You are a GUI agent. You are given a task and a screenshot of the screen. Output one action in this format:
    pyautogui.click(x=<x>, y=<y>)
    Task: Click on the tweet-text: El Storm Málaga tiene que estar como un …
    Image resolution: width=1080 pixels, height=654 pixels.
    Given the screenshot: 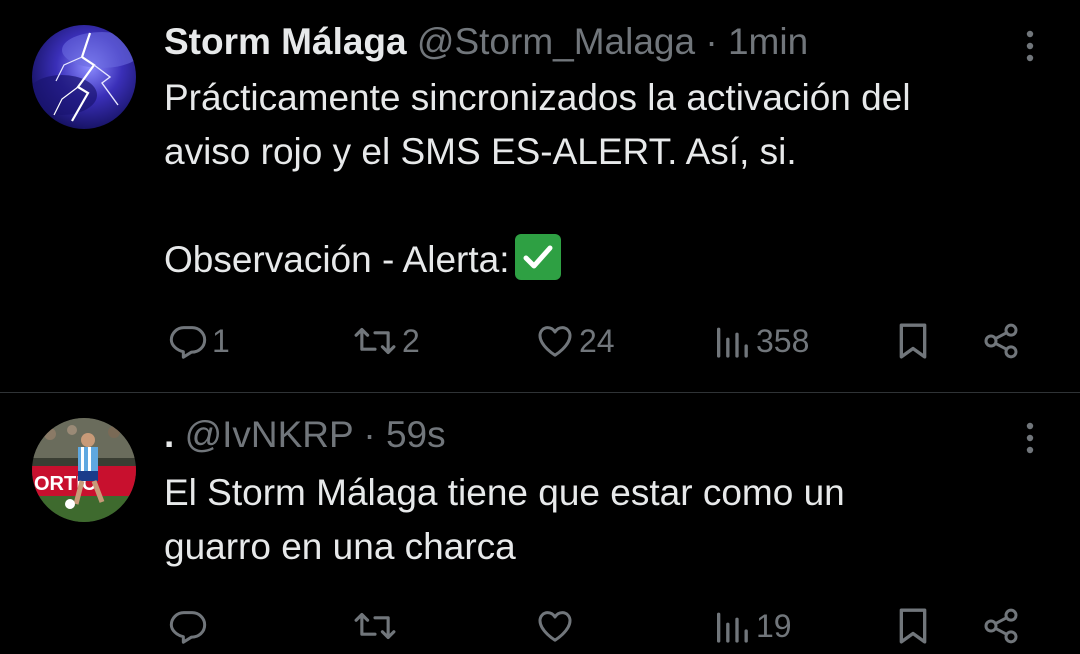 What is the action you would take?
    pyautogui.click(x=609, y=520)
    